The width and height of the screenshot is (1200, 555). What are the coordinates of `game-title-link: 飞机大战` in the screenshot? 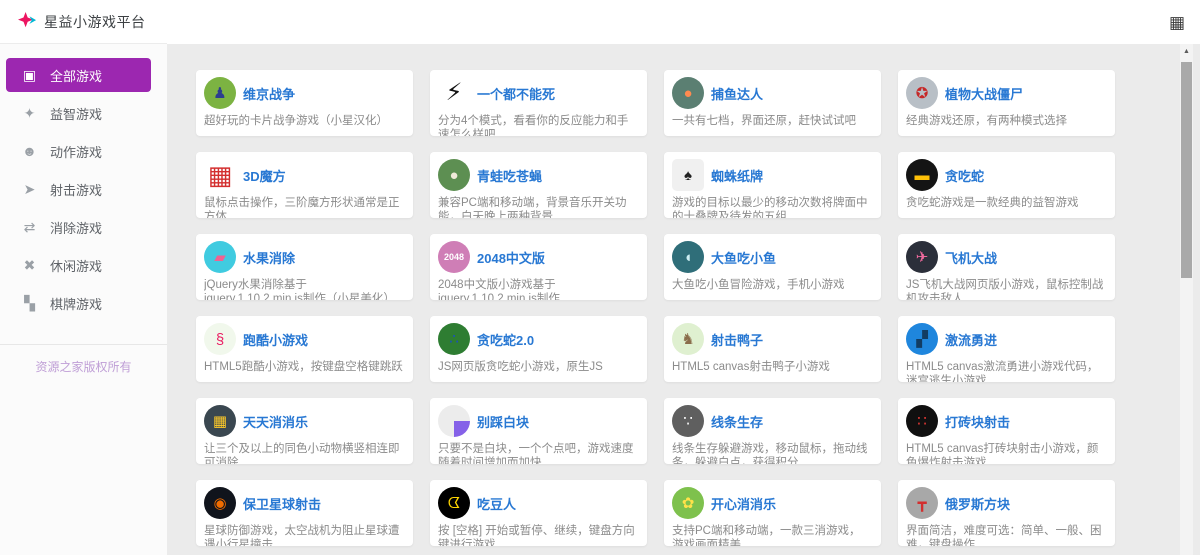 It's located at (971, 257).